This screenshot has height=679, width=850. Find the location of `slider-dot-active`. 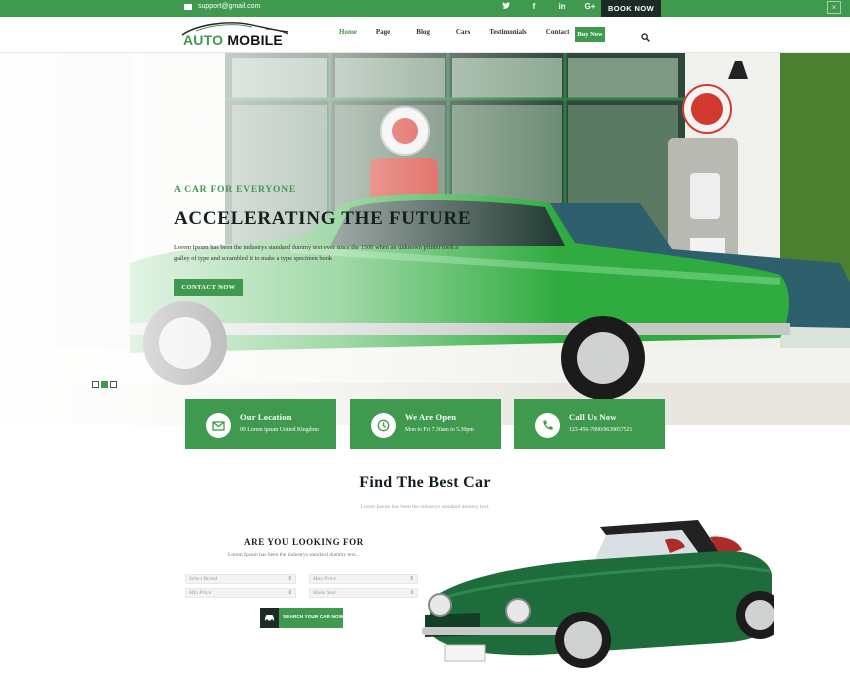

slider-dot-active is located at coordinates (104, 384).